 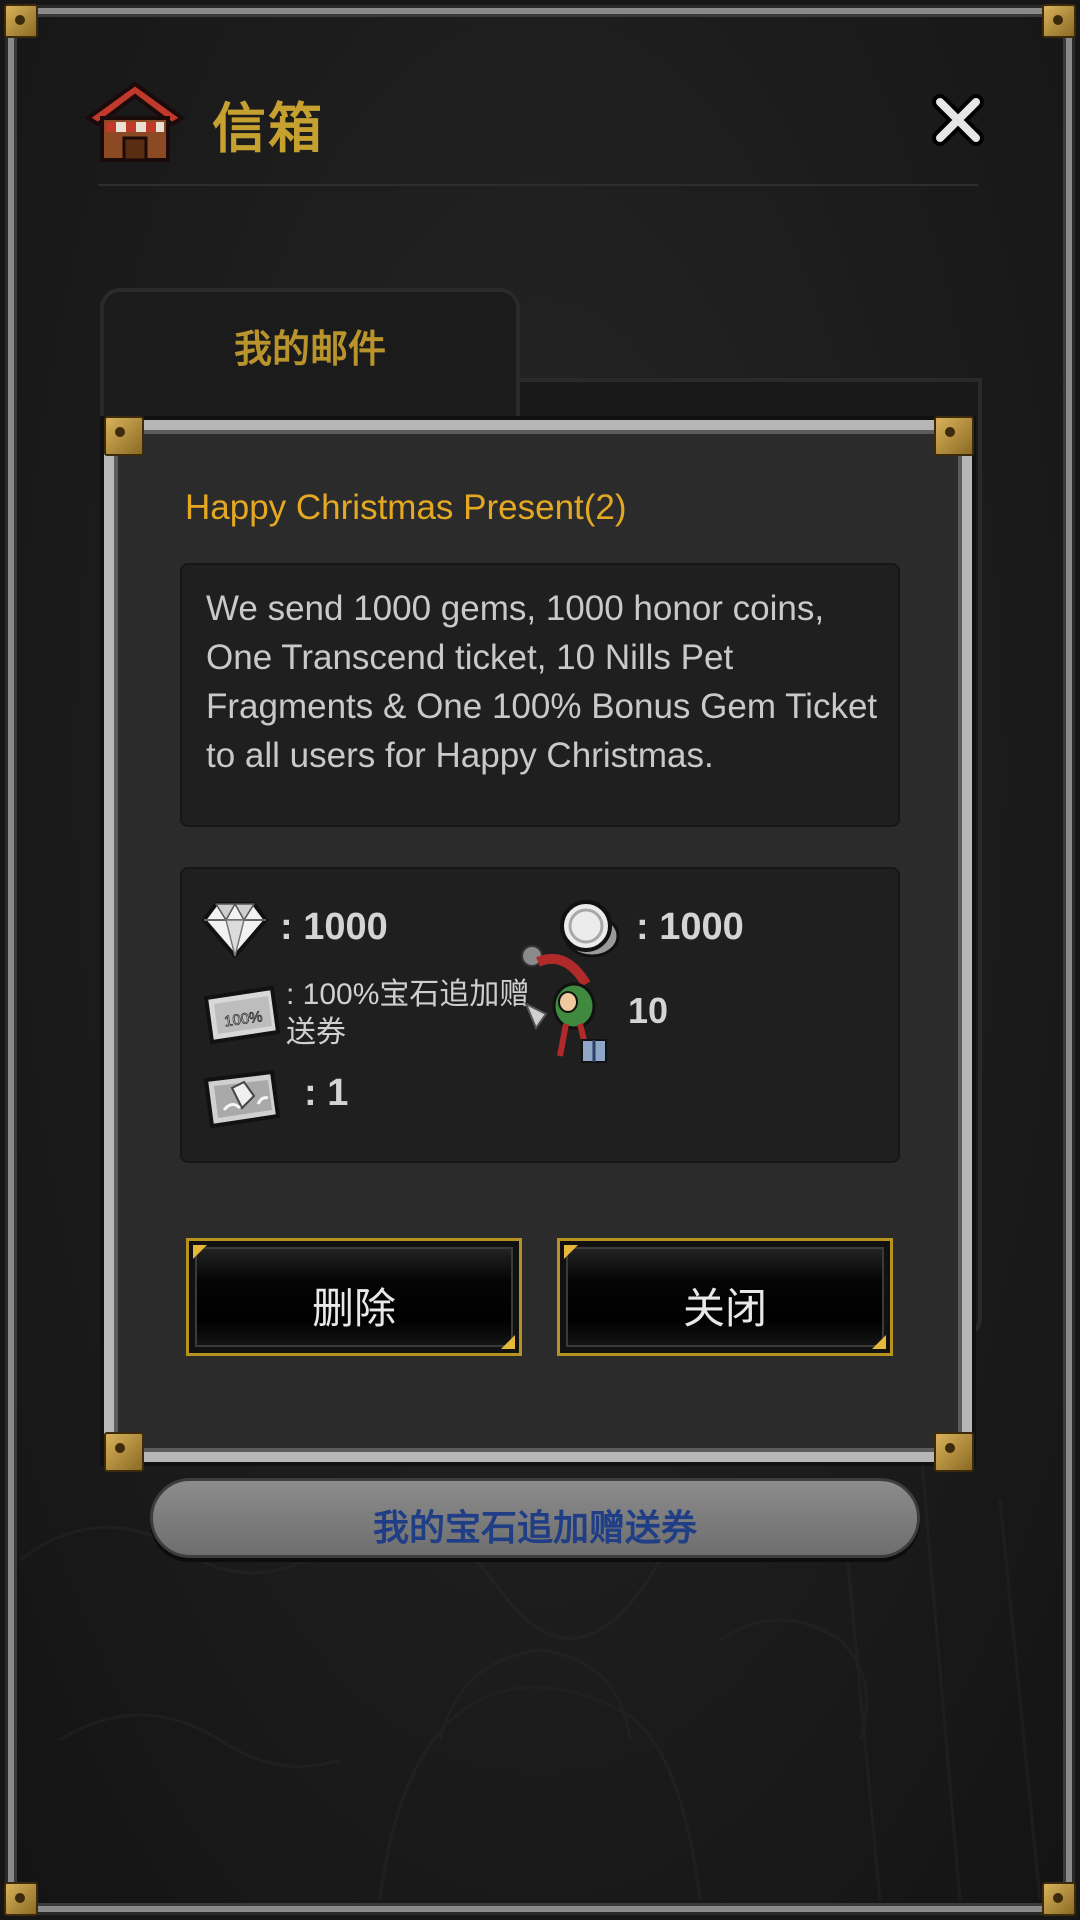 I want to click on delete-button: 删除, so click(x=354, y=1297).